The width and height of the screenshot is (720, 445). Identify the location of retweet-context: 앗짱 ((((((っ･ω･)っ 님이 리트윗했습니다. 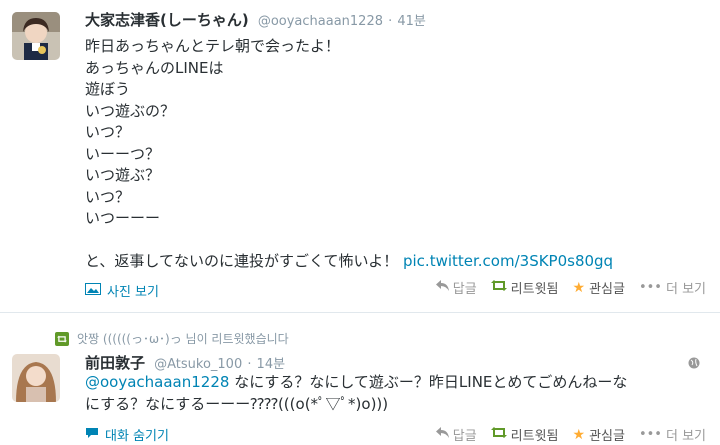
(172, 338).